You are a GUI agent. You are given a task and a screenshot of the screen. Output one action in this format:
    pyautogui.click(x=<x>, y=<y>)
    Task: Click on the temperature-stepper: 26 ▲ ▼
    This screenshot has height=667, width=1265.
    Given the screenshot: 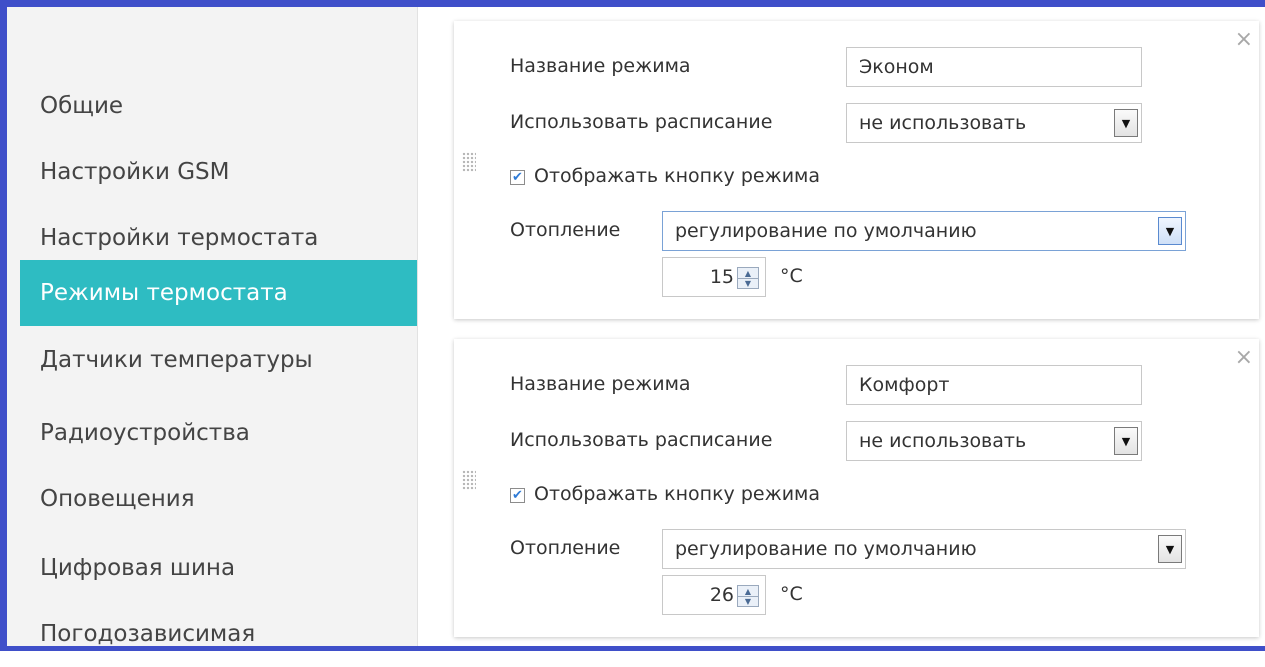 What is the action you would take?
    pyautogui.click(x=714, y=595)
    